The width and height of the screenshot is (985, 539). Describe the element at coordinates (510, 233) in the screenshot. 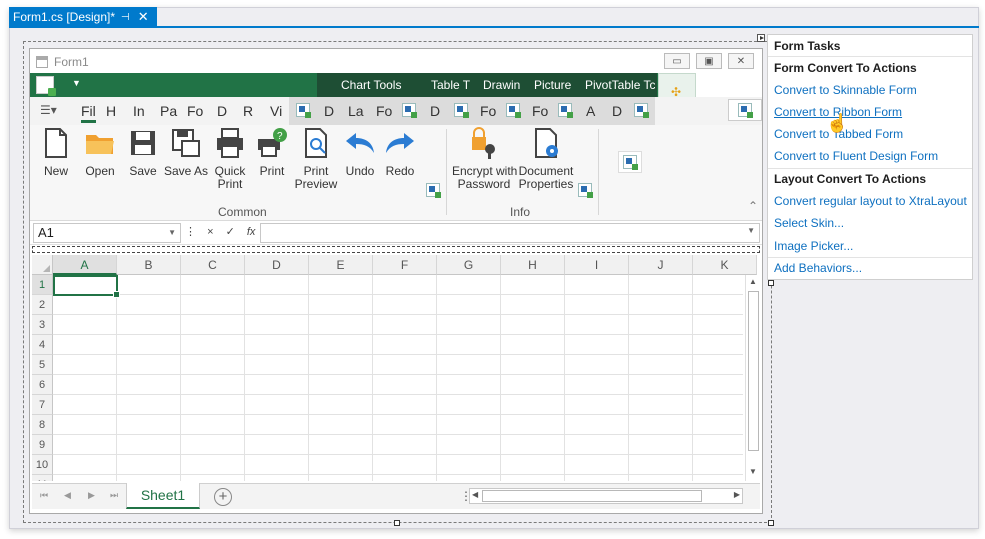

I see `formula-input: ▼` at that location.